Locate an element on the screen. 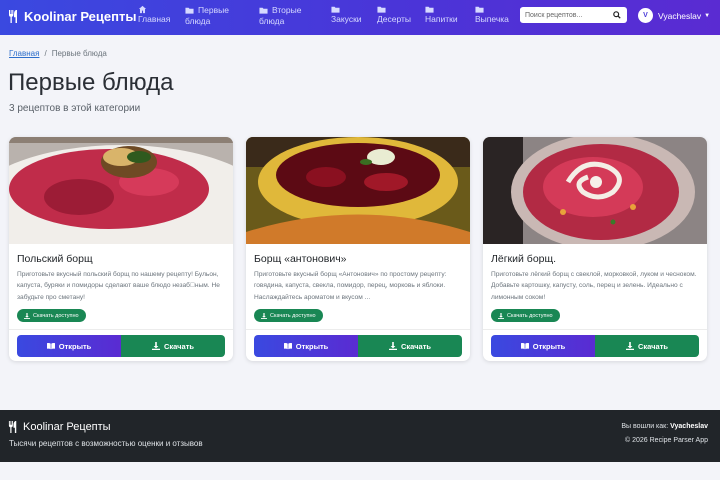  footer-logged-in: Вы вошли как: Vyacheslav is located at coordinates (664, 426).